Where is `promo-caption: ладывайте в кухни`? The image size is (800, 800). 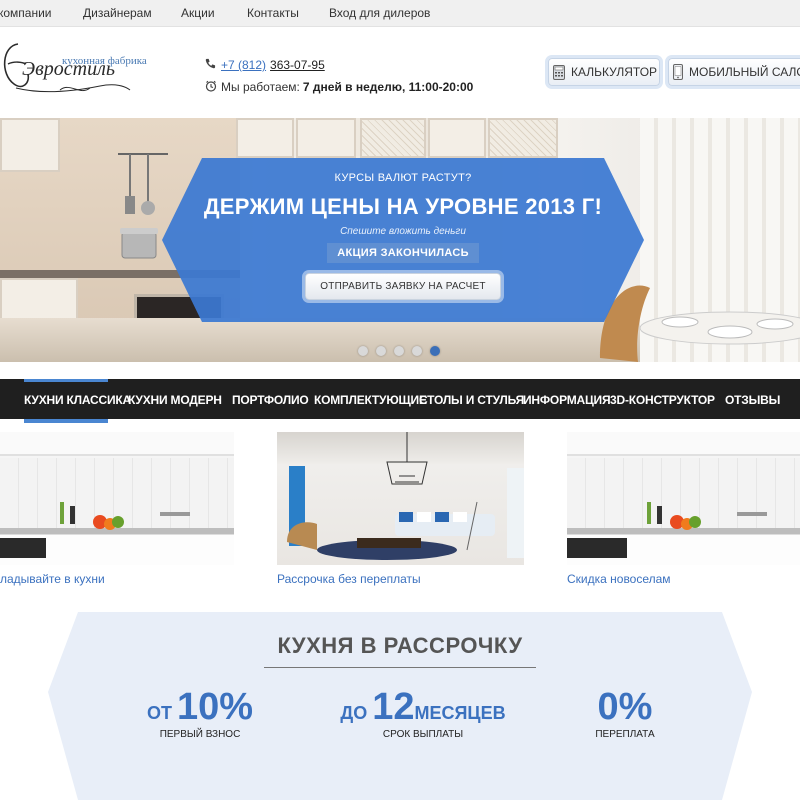 promo-caption: ладывайте в кухни is located at coordinates (52, 579).